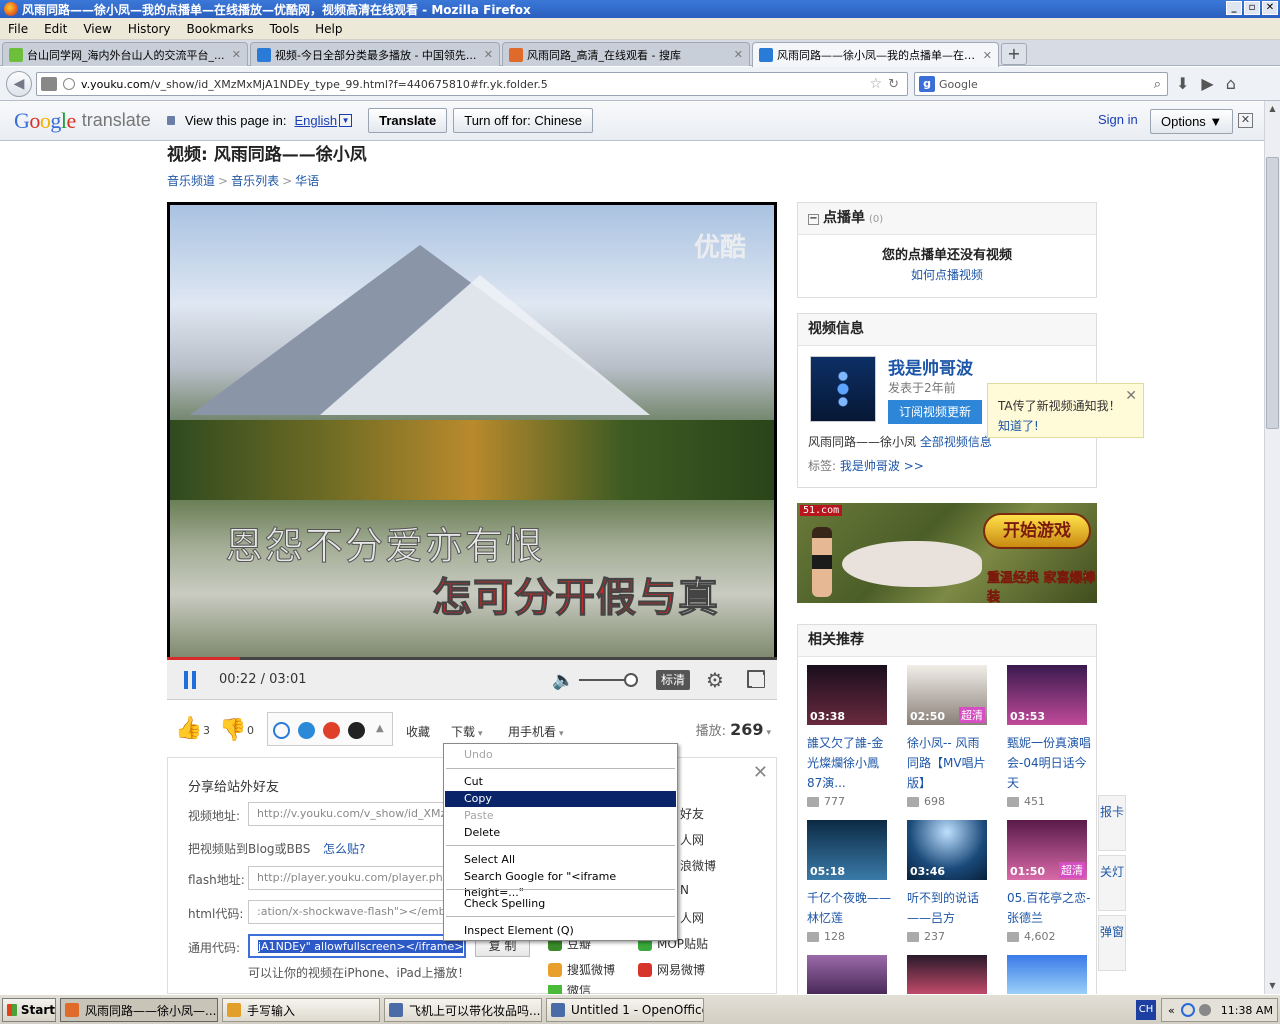 The height and width of the screenshot is (1024, 1280). I want to click on video-thumbnail: 03:46, so click(947, 850).